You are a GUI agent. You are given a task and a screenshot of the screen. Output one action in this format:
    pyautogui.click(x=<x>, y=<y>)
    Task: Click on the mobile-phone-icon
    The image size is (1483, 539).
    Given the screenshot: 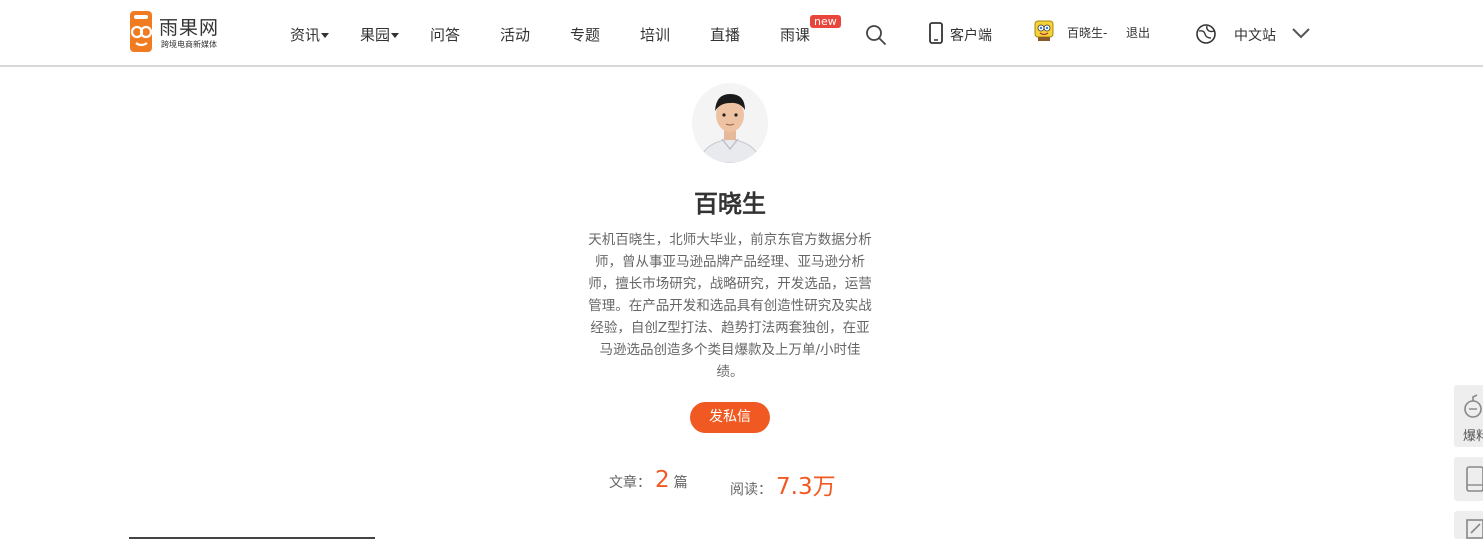 What is the action you would take?
    pyautogui.click(x=936, y=33)
    